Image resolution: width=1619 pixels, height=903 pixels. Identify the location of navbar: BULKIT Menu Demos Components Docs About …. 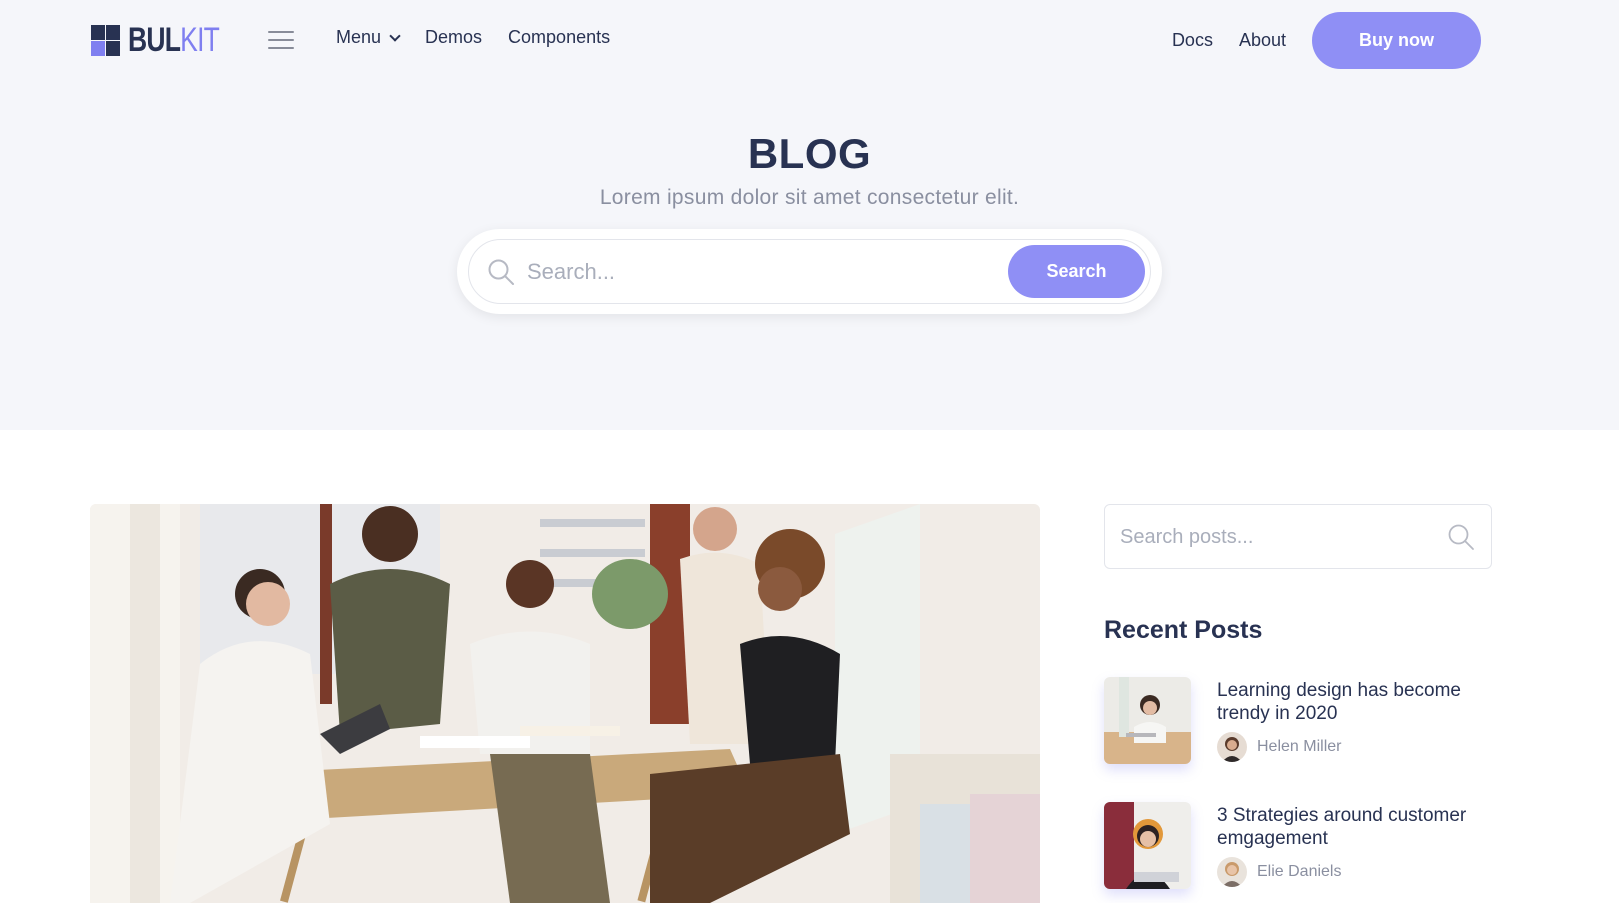
(809, 41).